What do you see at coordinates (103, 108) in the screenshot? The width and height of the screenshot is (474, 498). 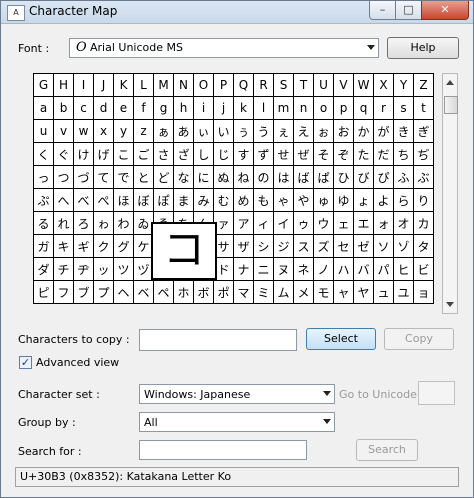 I see `grid-cell: d` at bounding box center [103, 108].